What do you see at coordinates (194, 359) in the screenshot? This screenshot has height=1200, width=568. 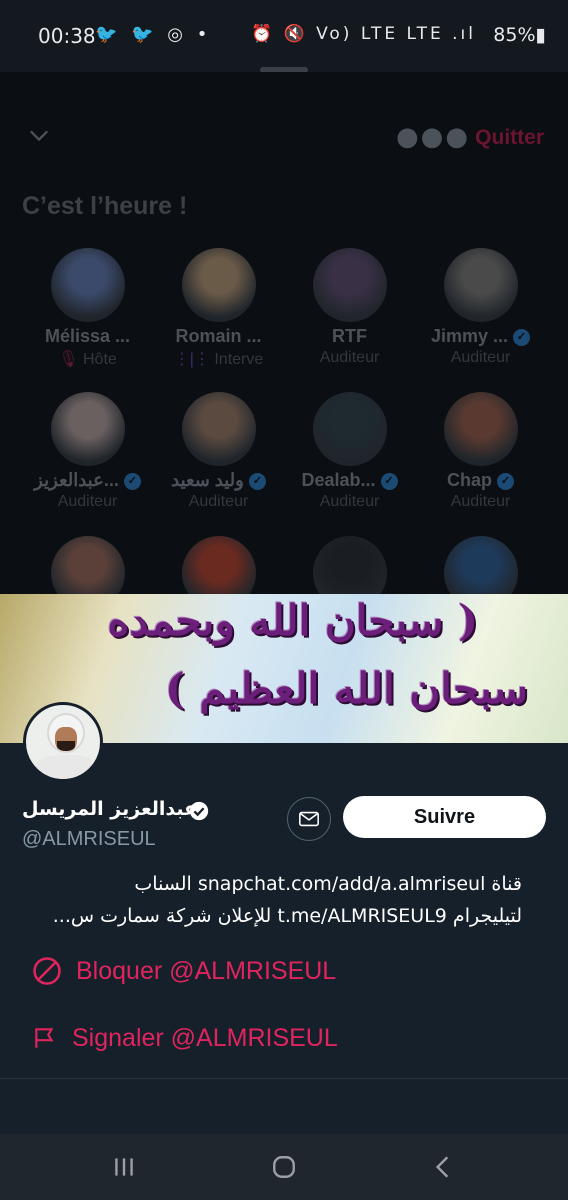 I see `speaking-icon: ⋮|⋮` at bounding box center [194, 359].